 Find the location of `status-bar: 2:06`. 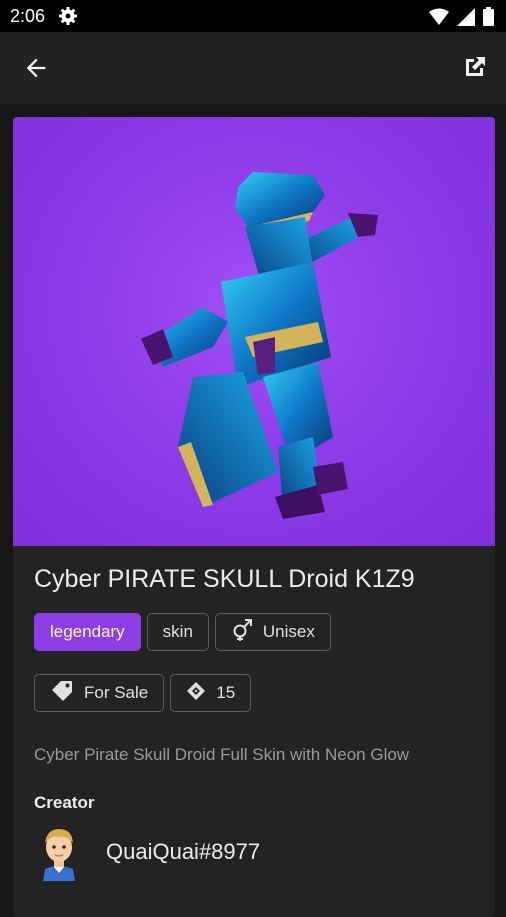

status-bar: 2:06 is located at coordinates (253, 16).